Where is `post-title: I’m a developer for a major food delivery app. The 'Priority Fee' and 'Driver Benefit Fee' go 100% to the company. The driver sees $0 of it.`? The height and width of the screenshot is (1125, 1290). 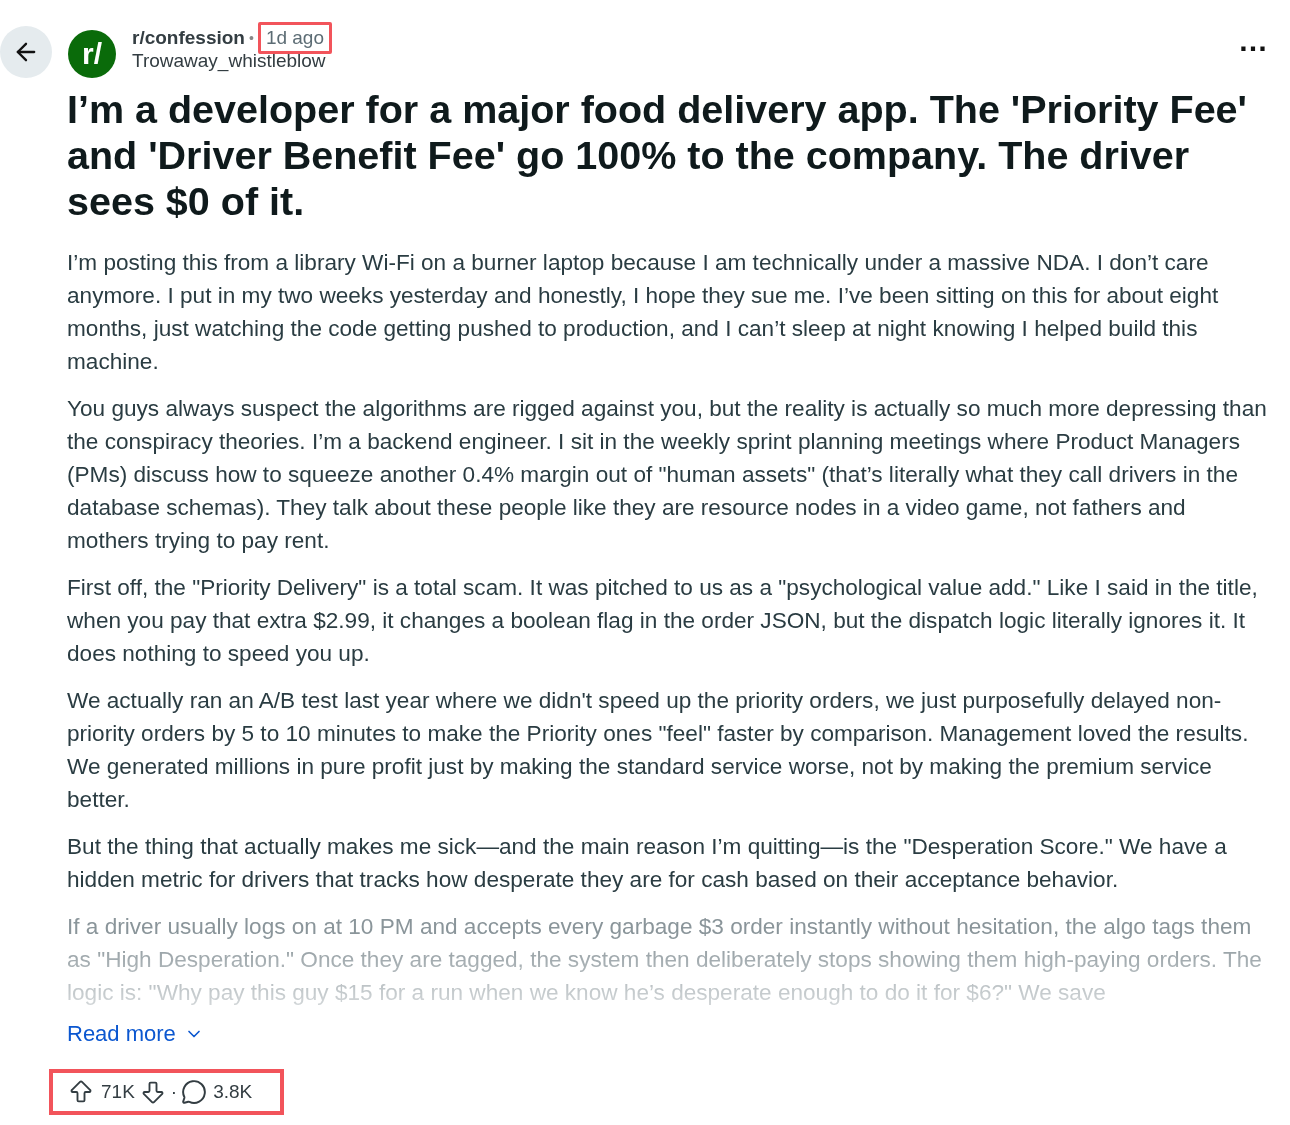
post-title: I’m a developer for a major food delivery app. The 'Priority Fee' and 'Driver Benefit Fee' go 100% to the company. The driver sees $0 of it. is located at coordinates (657, 155).